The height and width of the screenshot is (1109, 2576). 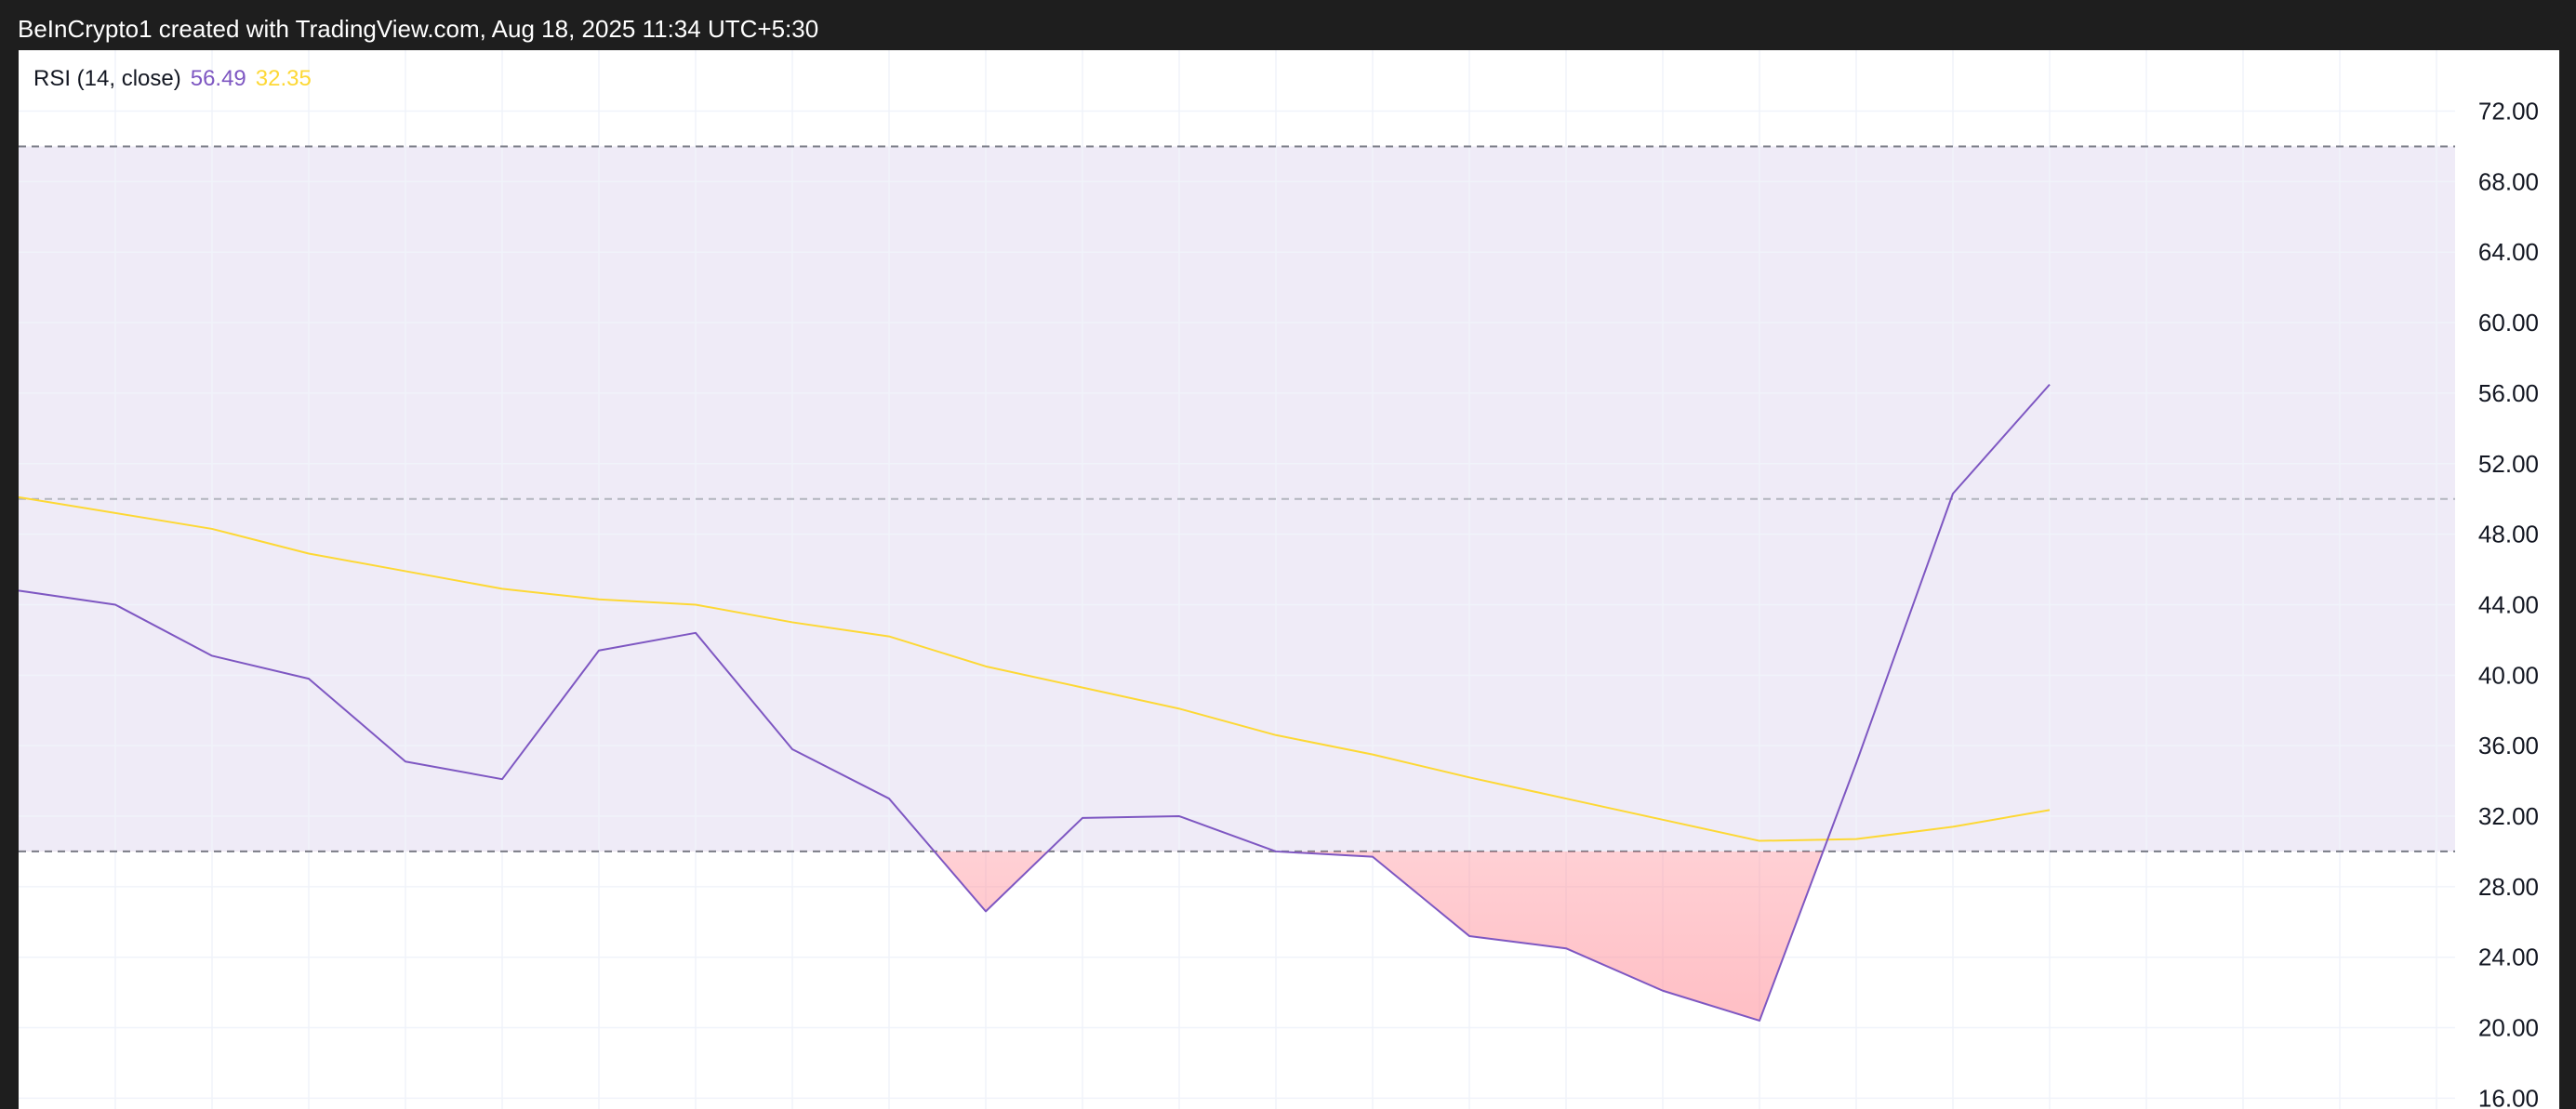 What do you see at coordinates (2508, 887) in the screenshot?
I see `y-tick-label: 28.00` at bounding box center [2508, 887].